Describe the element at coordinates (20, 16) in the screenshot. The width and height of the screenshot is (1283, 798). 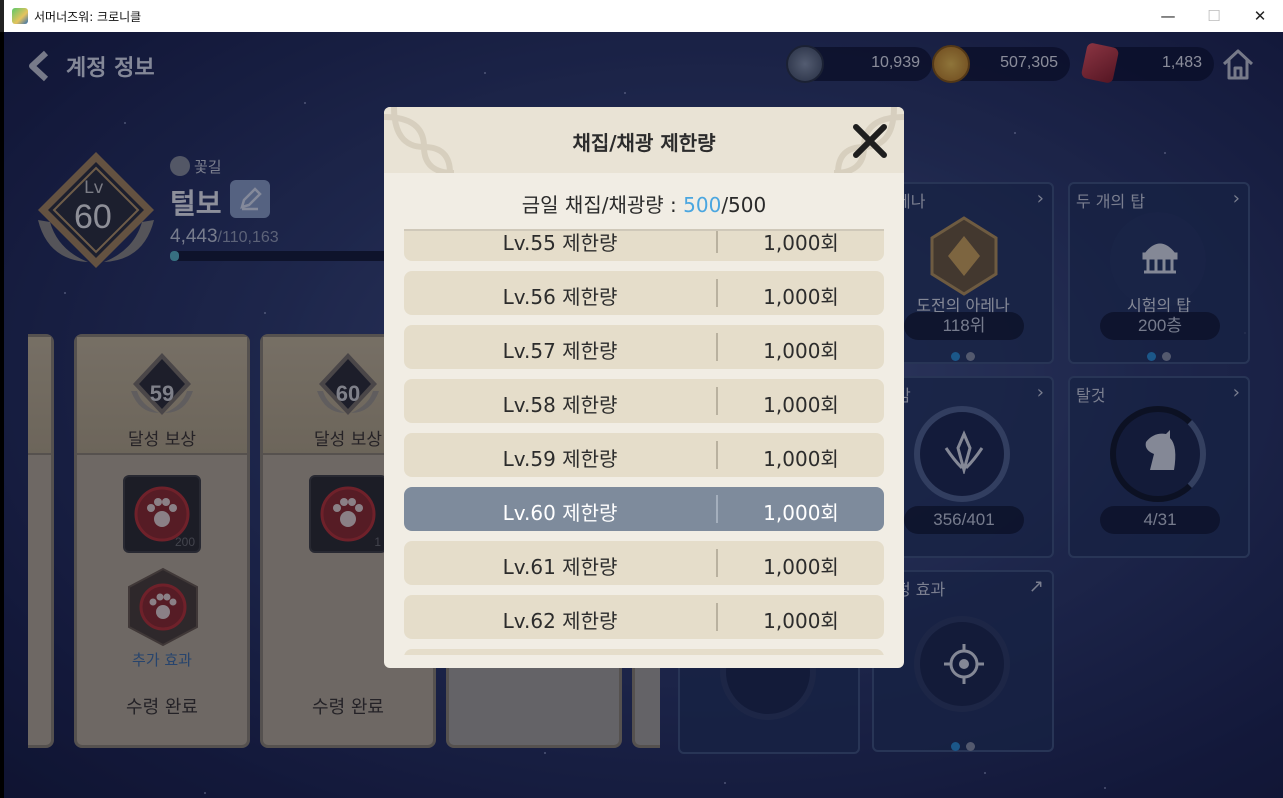
I see `app-icon` at that location.